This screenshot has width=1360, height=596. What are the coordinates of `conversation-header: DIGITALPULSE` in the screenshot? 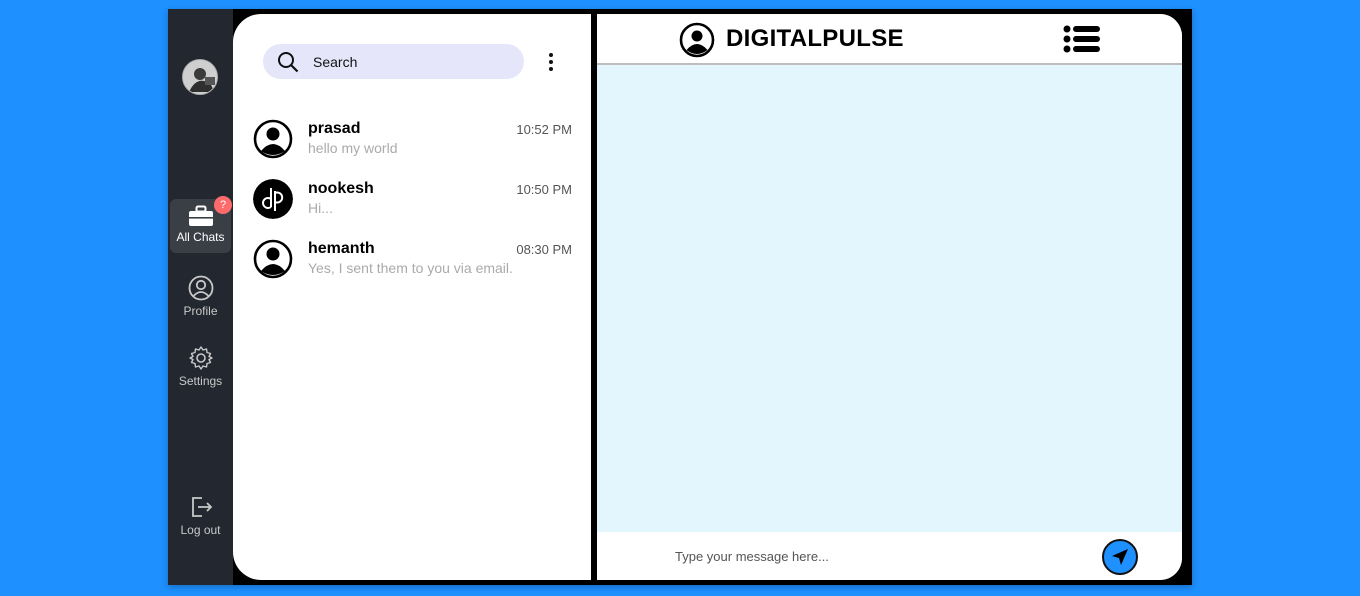 It's located at (889, 39).